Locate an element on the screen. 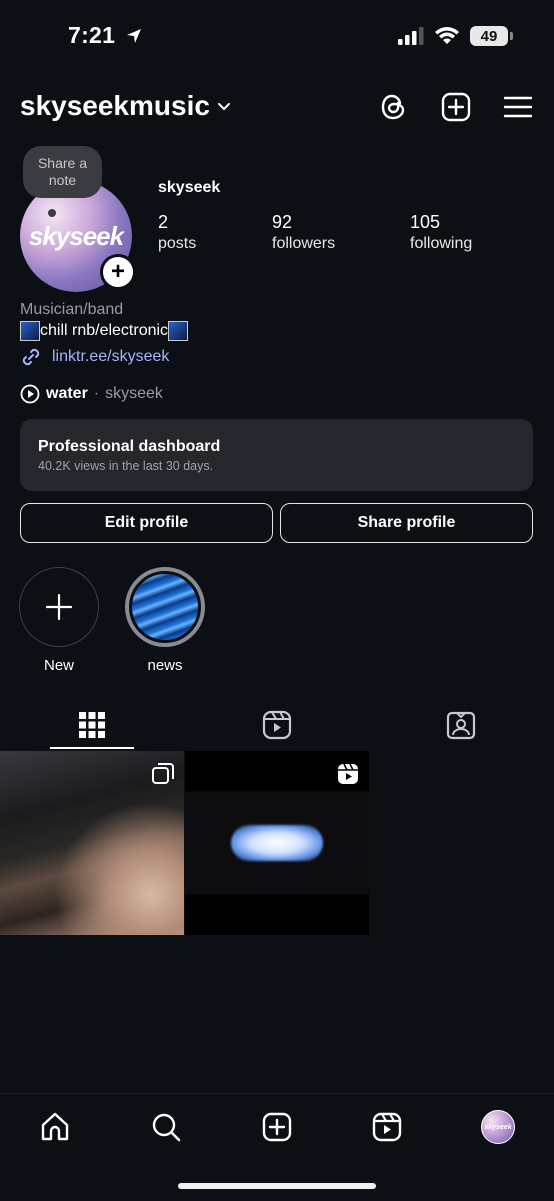 This screenshot has height=1201, width=554. account-switcher: skyseek music is located at coordinates (126, 106).